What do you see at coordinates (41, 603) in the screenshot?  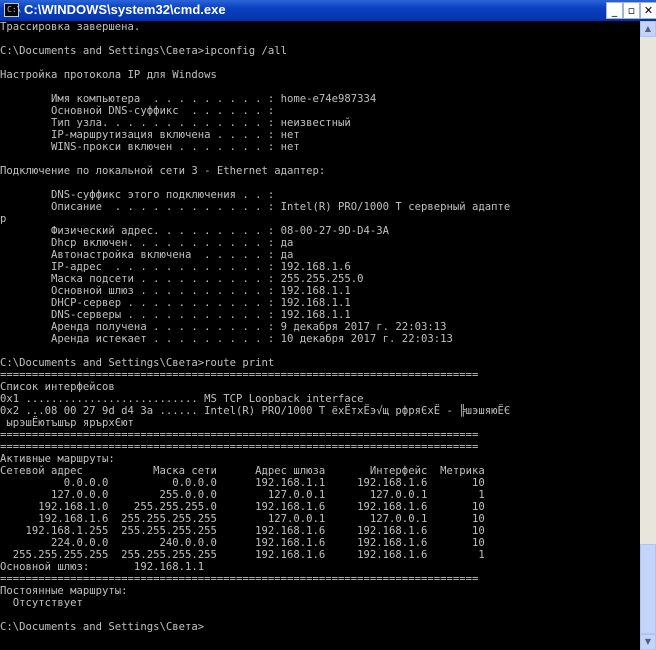 I see `console-line: Отсутствует` at bounding box center [41, 603].